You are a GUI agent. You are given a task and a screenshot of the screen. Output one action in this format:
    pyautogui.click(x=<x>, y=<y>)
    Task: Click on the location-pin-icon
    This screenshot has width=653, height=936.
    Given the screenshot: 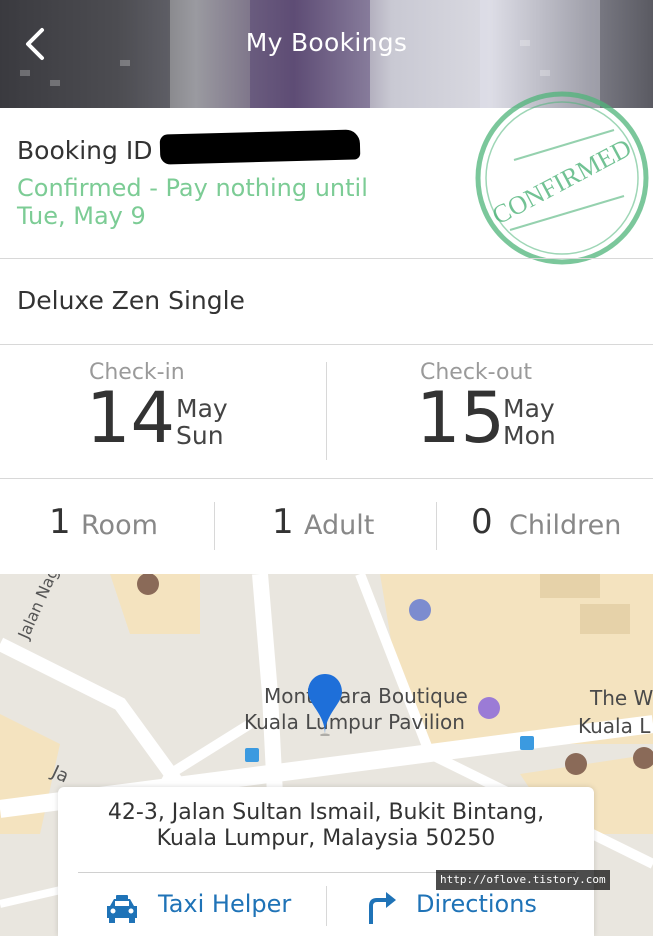 What is the action you would take?
    pyautogui.click(x=325, y=704)
    